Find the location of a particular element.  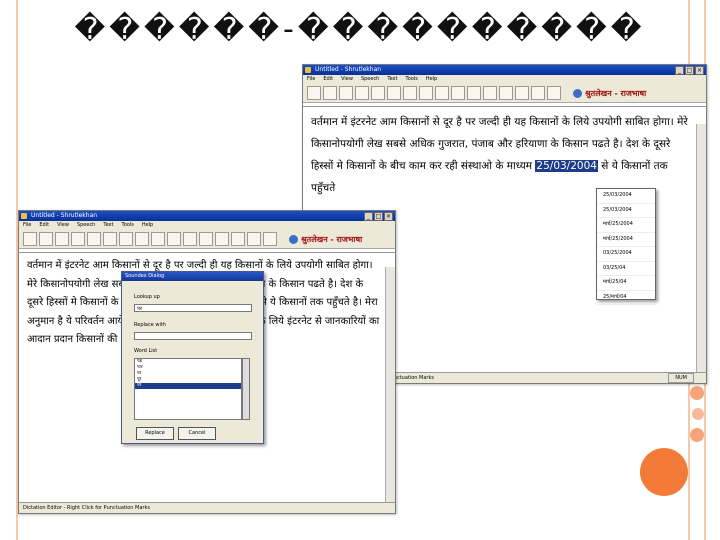

dropdown-item: 03/25/04 is located at coordinates (626, 269).